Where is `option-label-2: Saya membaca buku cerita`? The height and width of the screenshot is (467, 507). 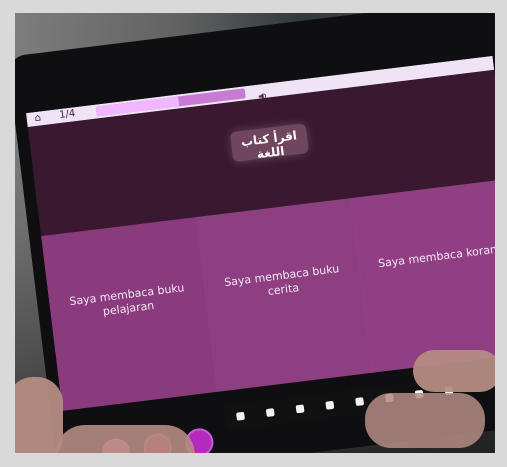 option-label-2: Saya membaca buku cerita is located at coordinates (281, 280).